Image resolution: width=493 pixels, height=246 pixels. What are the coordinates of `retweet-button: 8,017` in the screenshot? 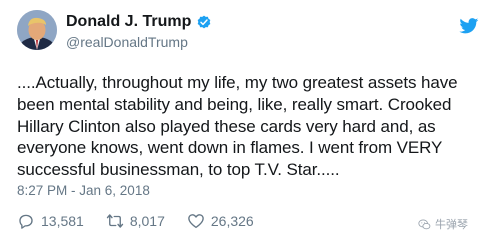 It's located at (135, 221).